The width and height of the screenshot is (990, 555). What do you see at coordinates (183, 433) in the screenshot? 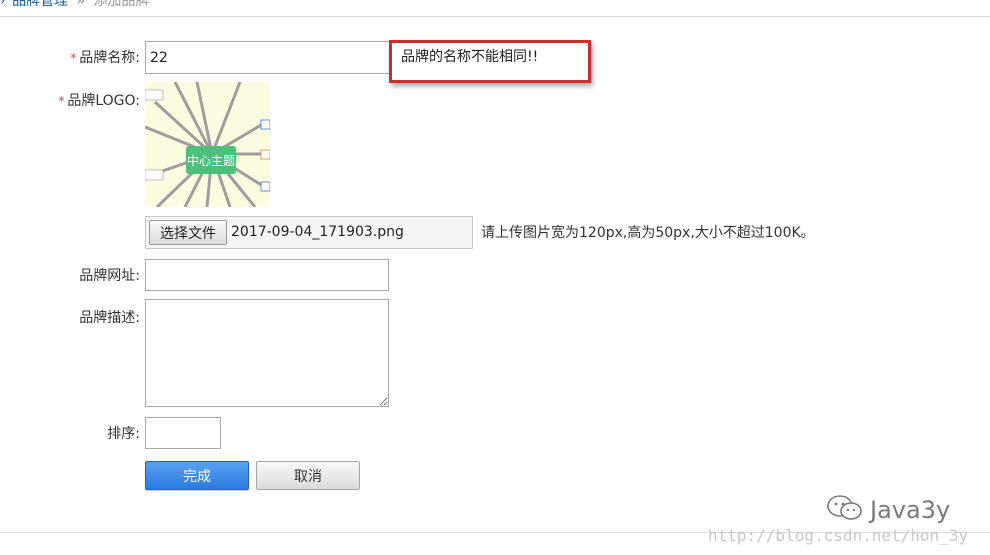
I see `sort-order-input` at bounding box center [183, 433].